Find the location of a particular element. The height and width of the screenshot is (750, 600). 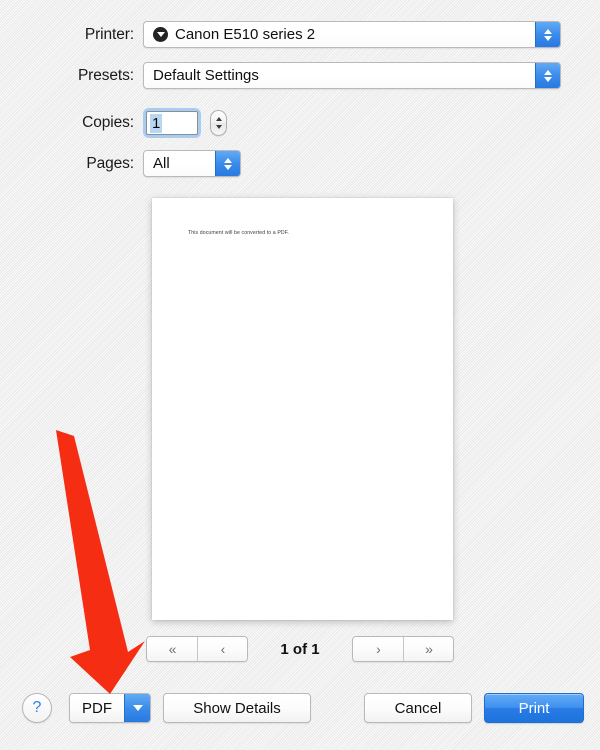

pdf-dropdown-toggle is located at coordinates (137, 708).